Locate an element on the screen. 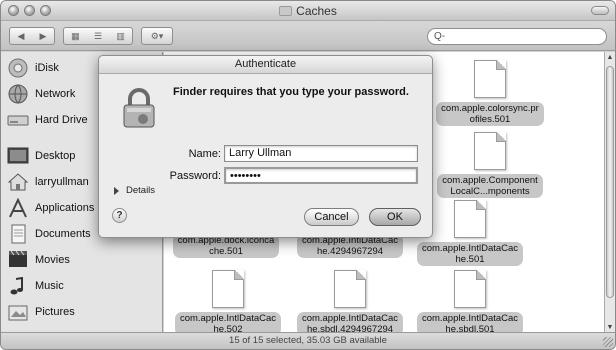  movies-icon is located at coordinates (18, 258).